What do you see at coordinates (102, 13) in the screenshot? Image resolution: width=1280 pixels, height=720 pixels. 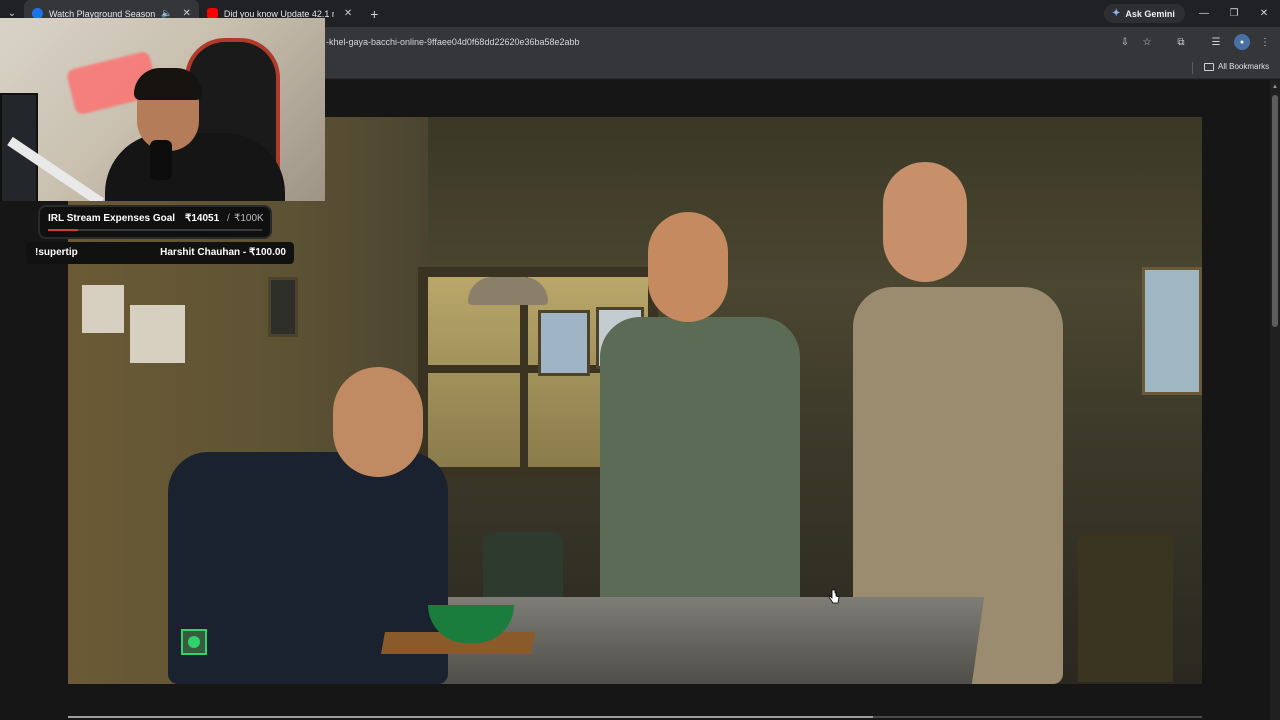 I see `tab-title: Watch Playground Season` at bounding box center [102, 13].